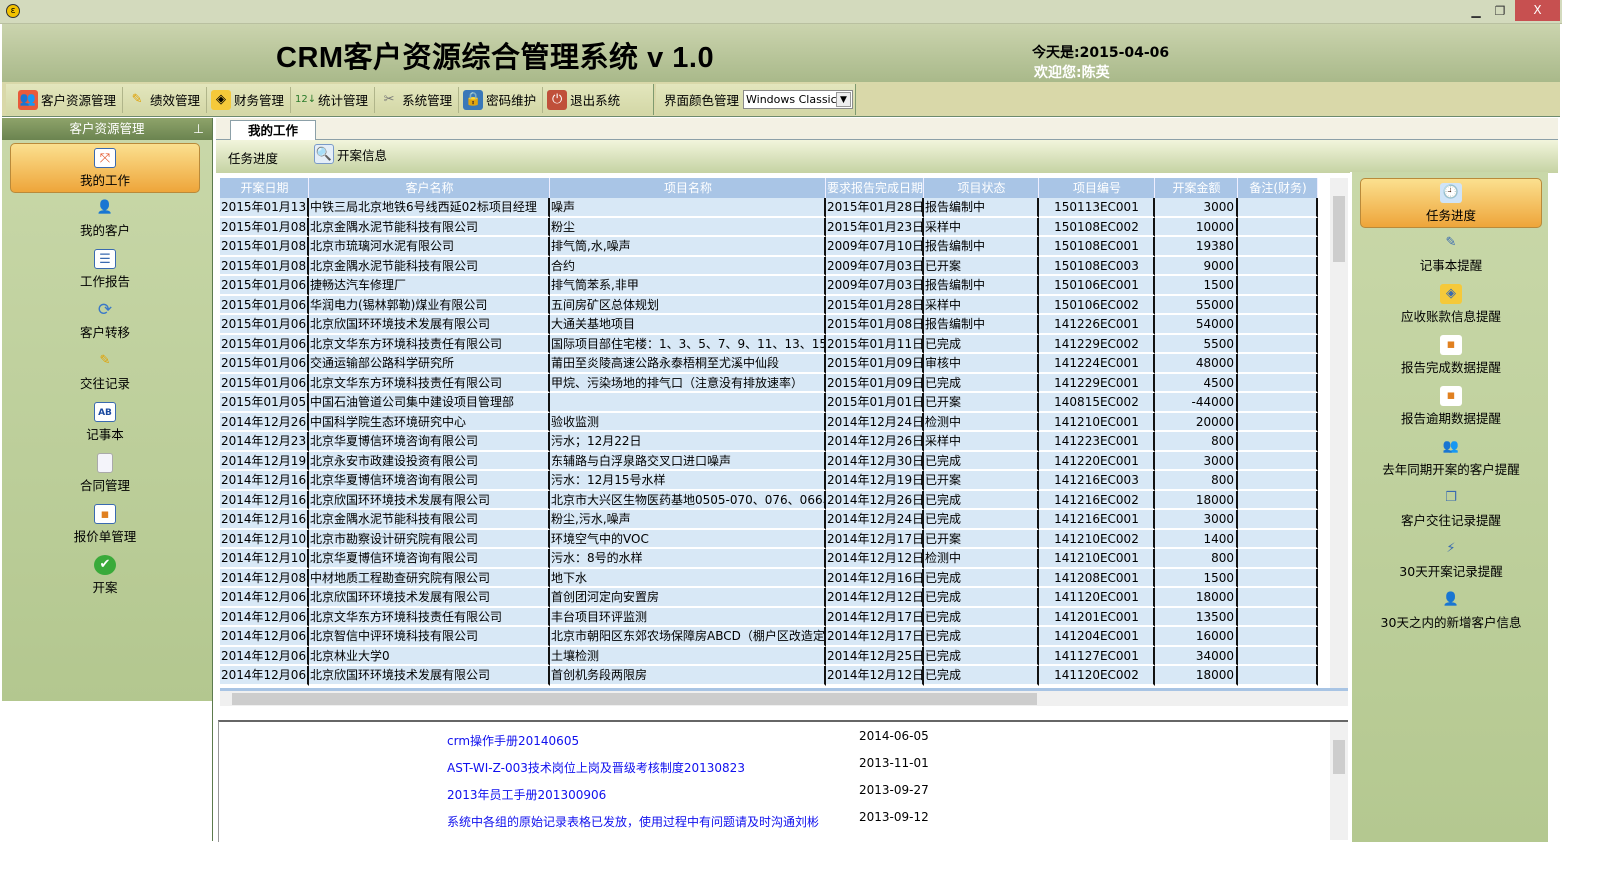 This screenshot has width=1609, height=875. Describe the element at coordinates (105, 576) in the screenshot. I see `nav-open-case: ✔ 开案` at that location.